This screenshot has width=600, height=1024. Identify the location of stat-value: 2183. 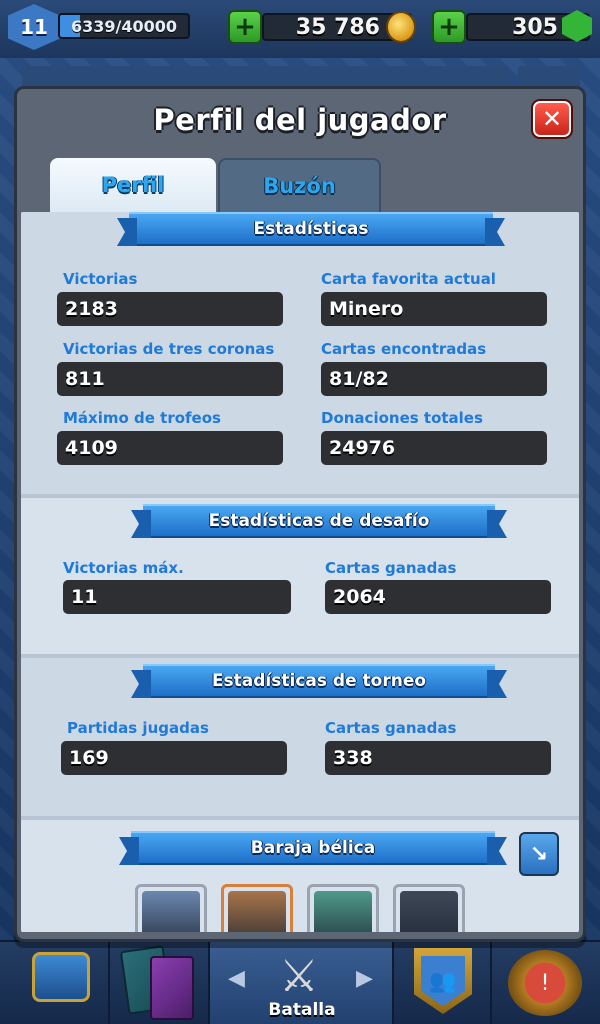
(170, 309).